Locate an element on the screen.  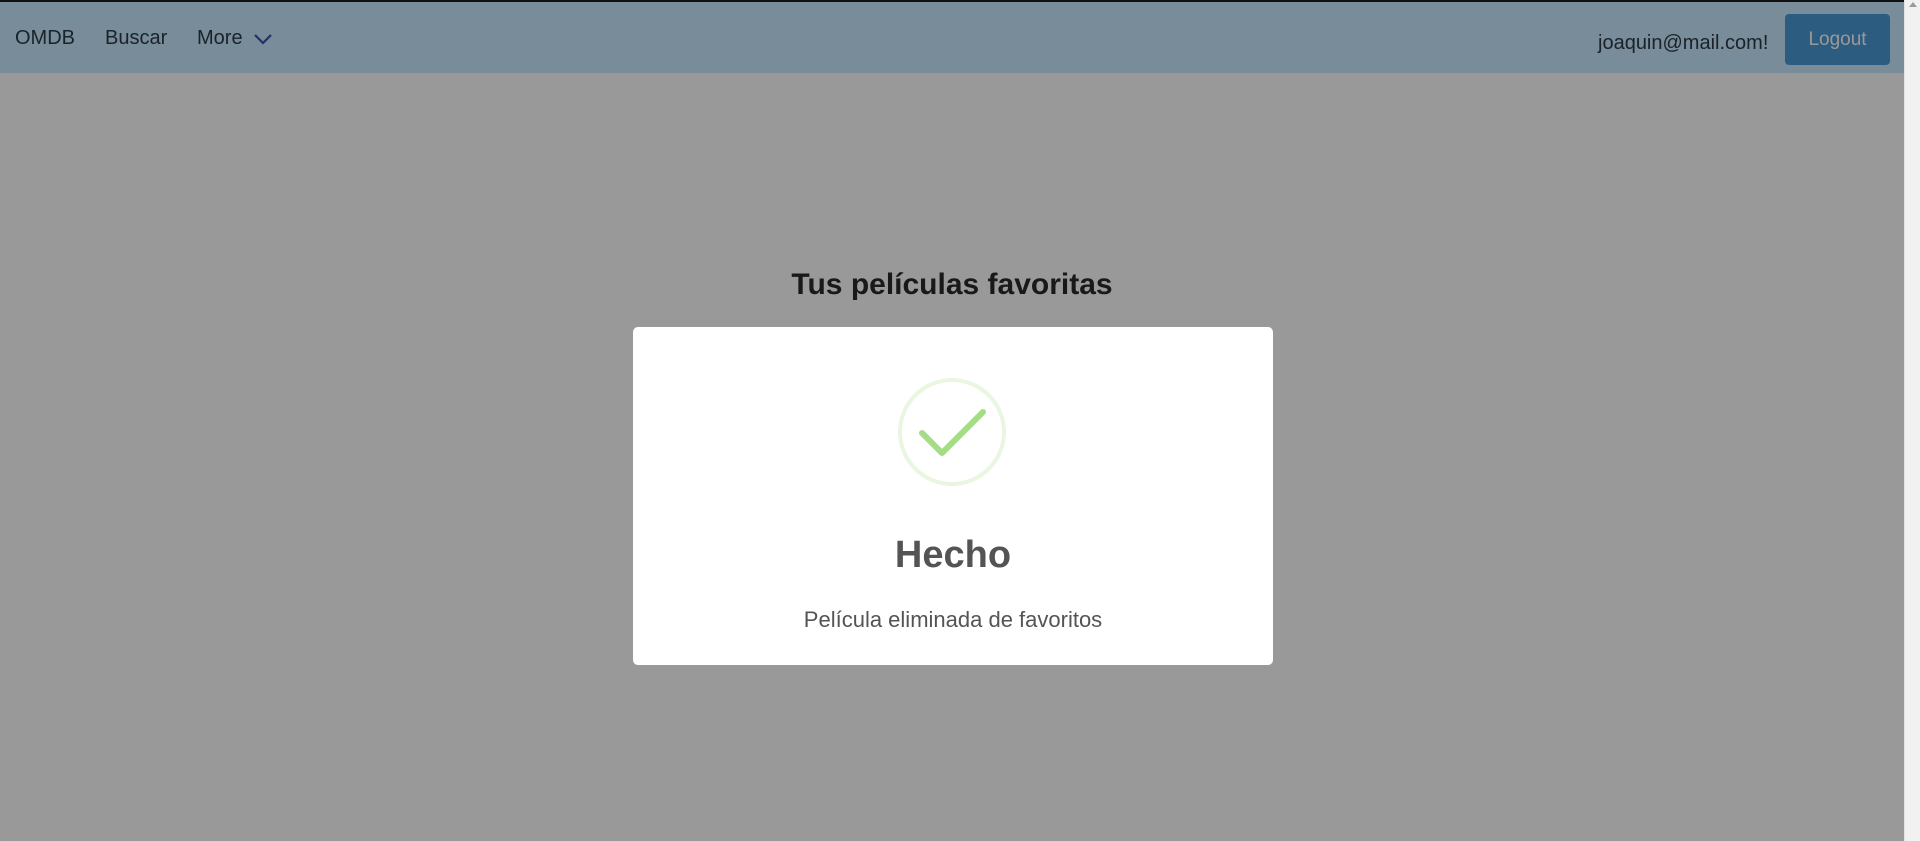
dialog-title: Hecho is located at coordinates (953, 555).